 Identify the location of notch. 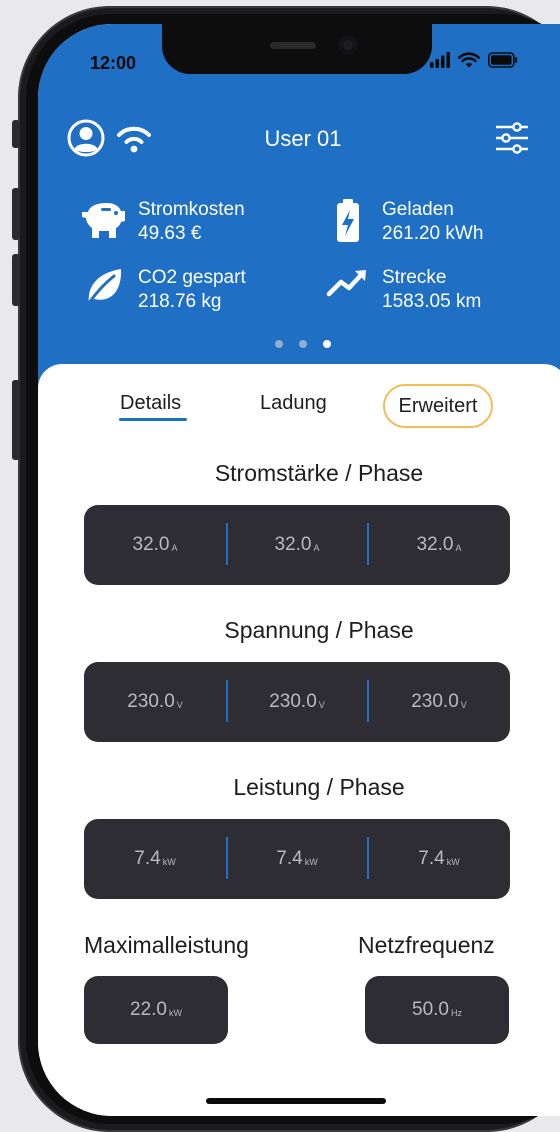
(297, 49).